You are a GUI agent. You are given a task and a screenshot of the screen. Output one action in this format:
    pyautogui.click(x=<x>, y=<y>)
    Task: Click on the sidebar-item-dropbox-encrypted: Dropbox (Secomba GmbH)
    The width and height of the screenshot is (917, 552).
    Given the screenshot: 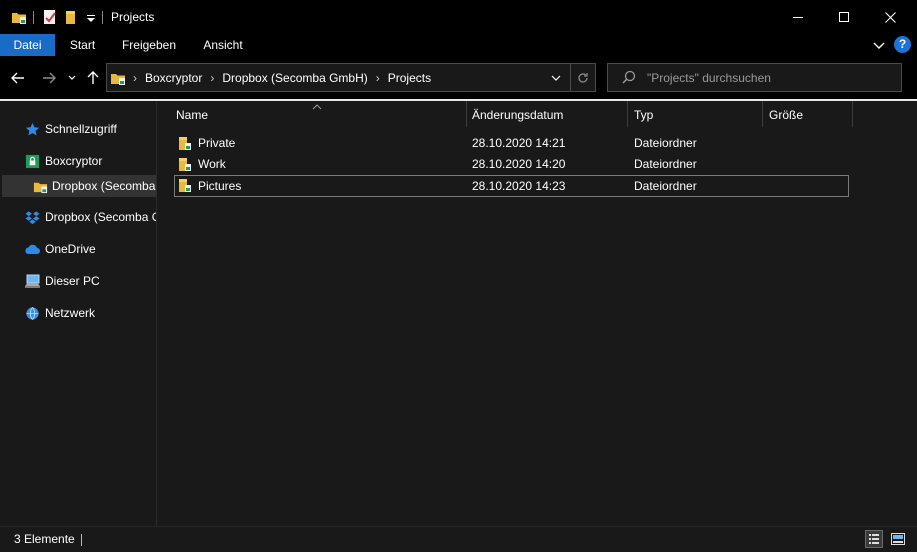 What is the action you would take?
    pyautogui.click(x=79, y=186)
    